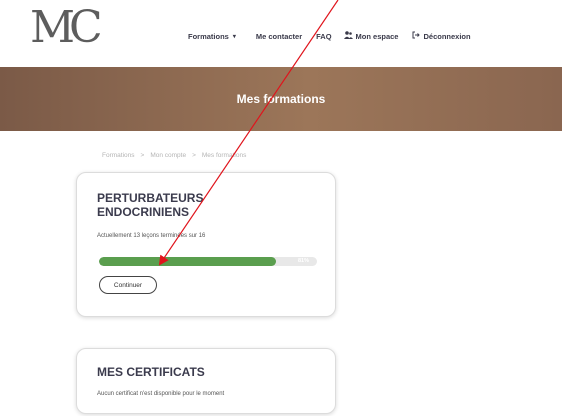 This screenshot has width=562, height=416. I want to click on nav-item-formations: Formations ▾, so click(212, 36).